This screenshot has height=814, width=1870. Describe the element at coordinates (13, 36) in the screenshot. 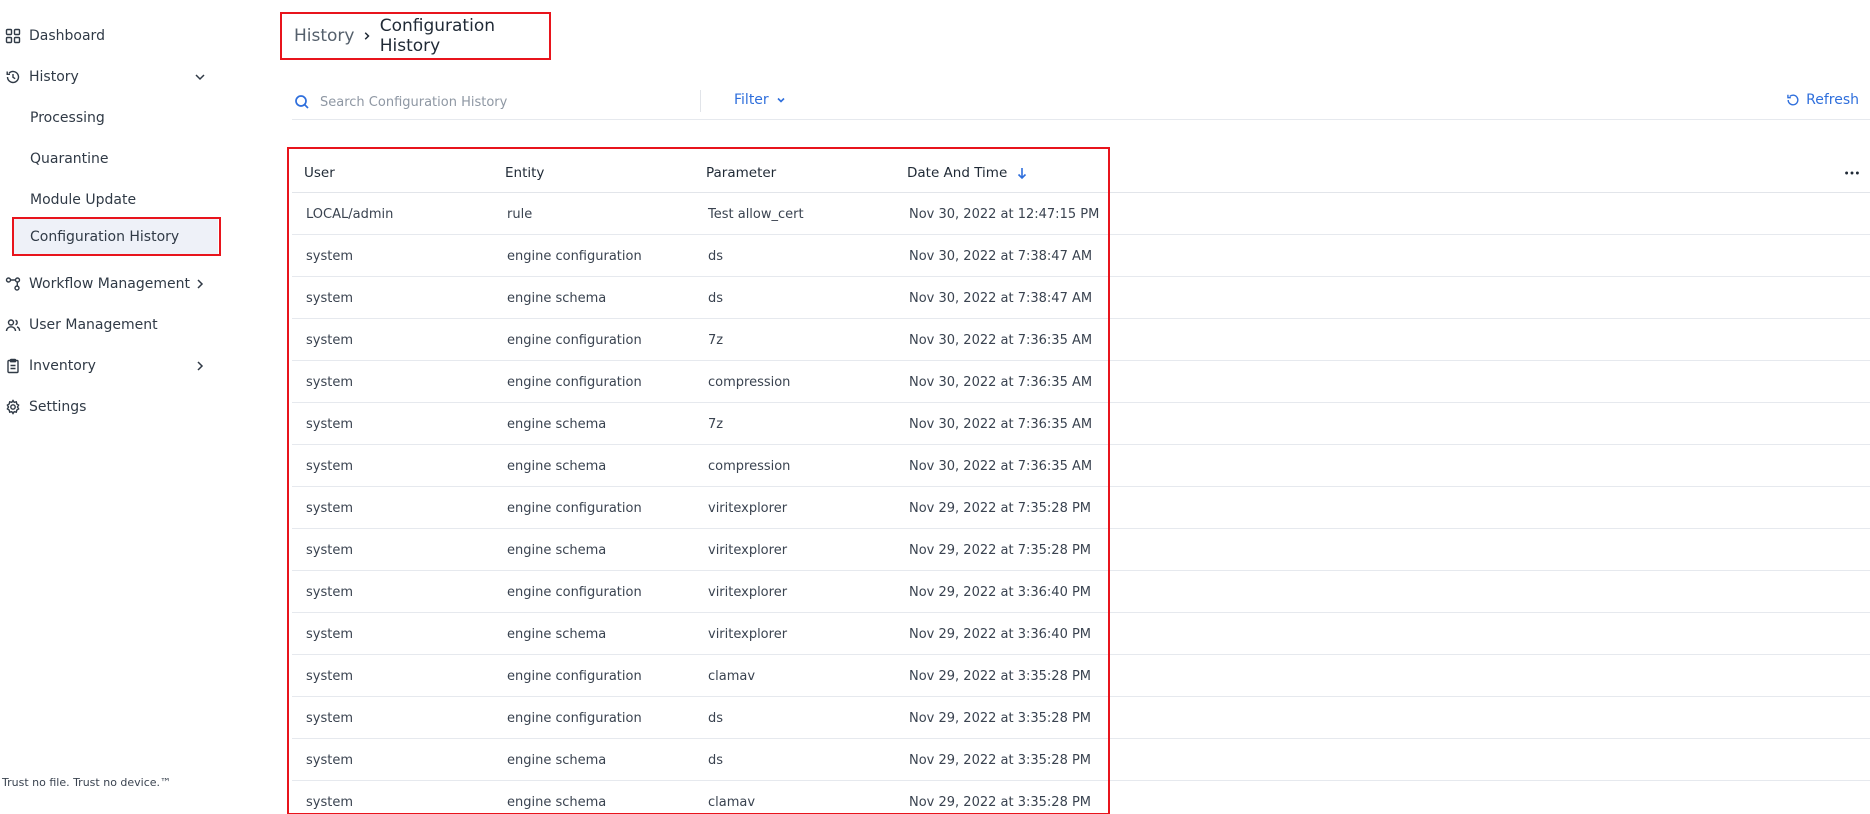

I see `grid-icon` at that location.